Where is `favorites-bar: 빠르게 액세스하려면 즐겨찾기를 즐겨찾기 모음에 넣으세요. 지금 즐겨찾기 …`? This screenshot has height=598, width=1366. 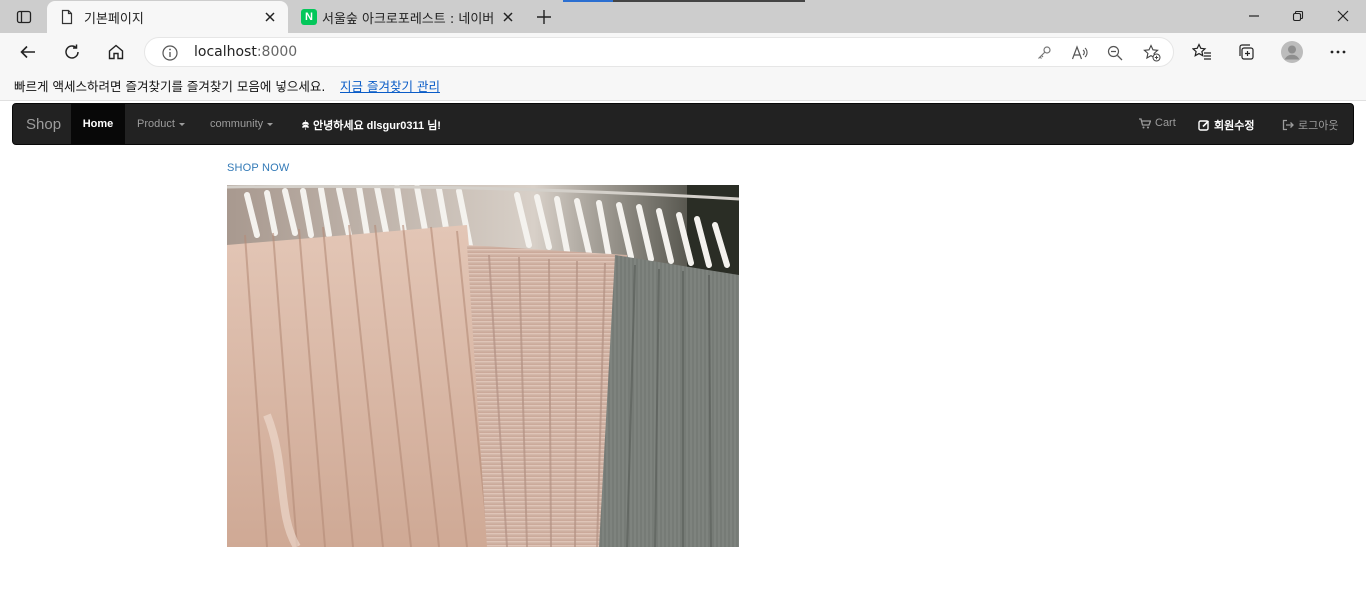
favorites-bar: 빠르게 액세스하려면 즐겨찾기를 즐겨찾기 모음에 넣으세요. 지금 즐겨찾기 … is located at coordinates (683, 85).